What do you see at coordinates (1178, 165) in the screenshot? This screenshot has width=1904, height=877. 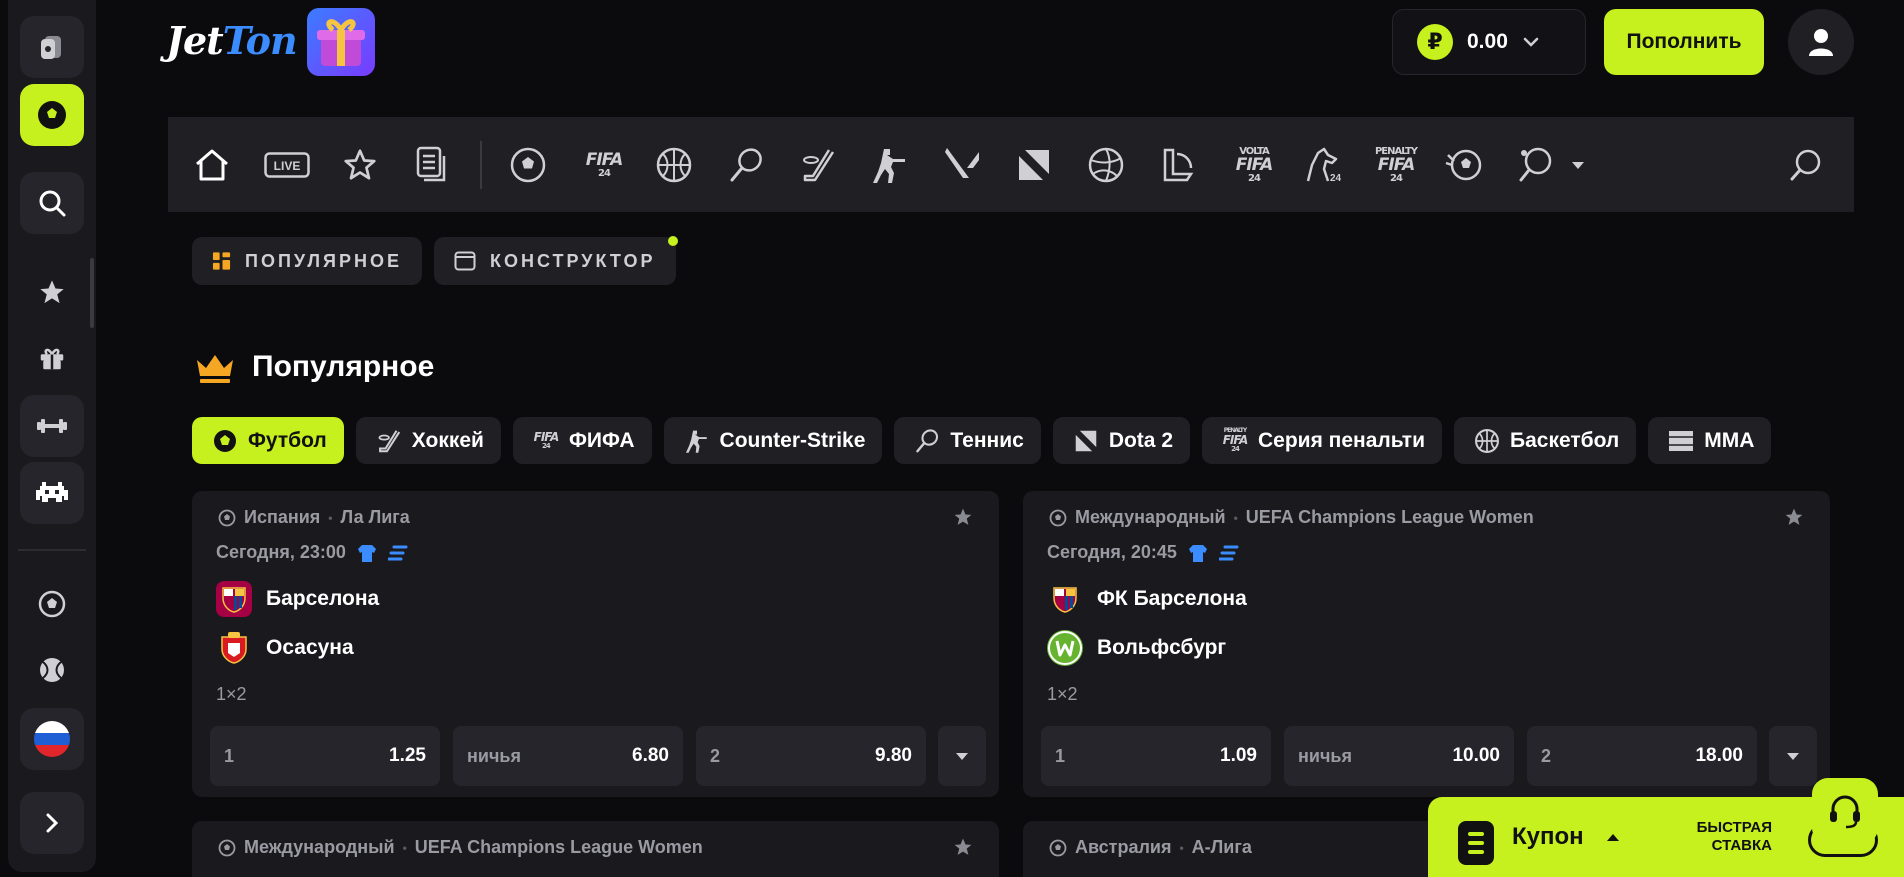 I see `league-of-legends-icon` at bounding box center [1178, 165].